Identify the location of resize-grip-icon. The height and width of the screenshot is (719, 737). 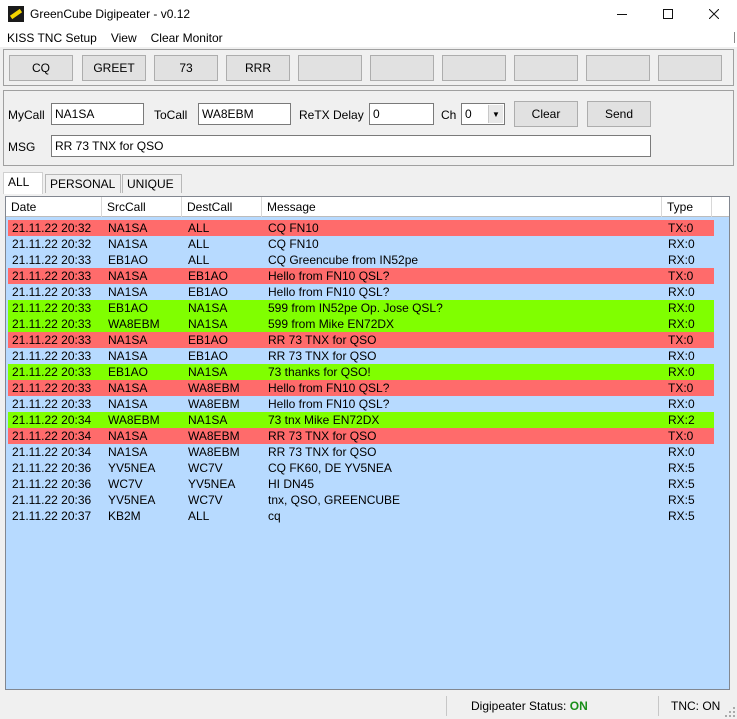
(730, 712).